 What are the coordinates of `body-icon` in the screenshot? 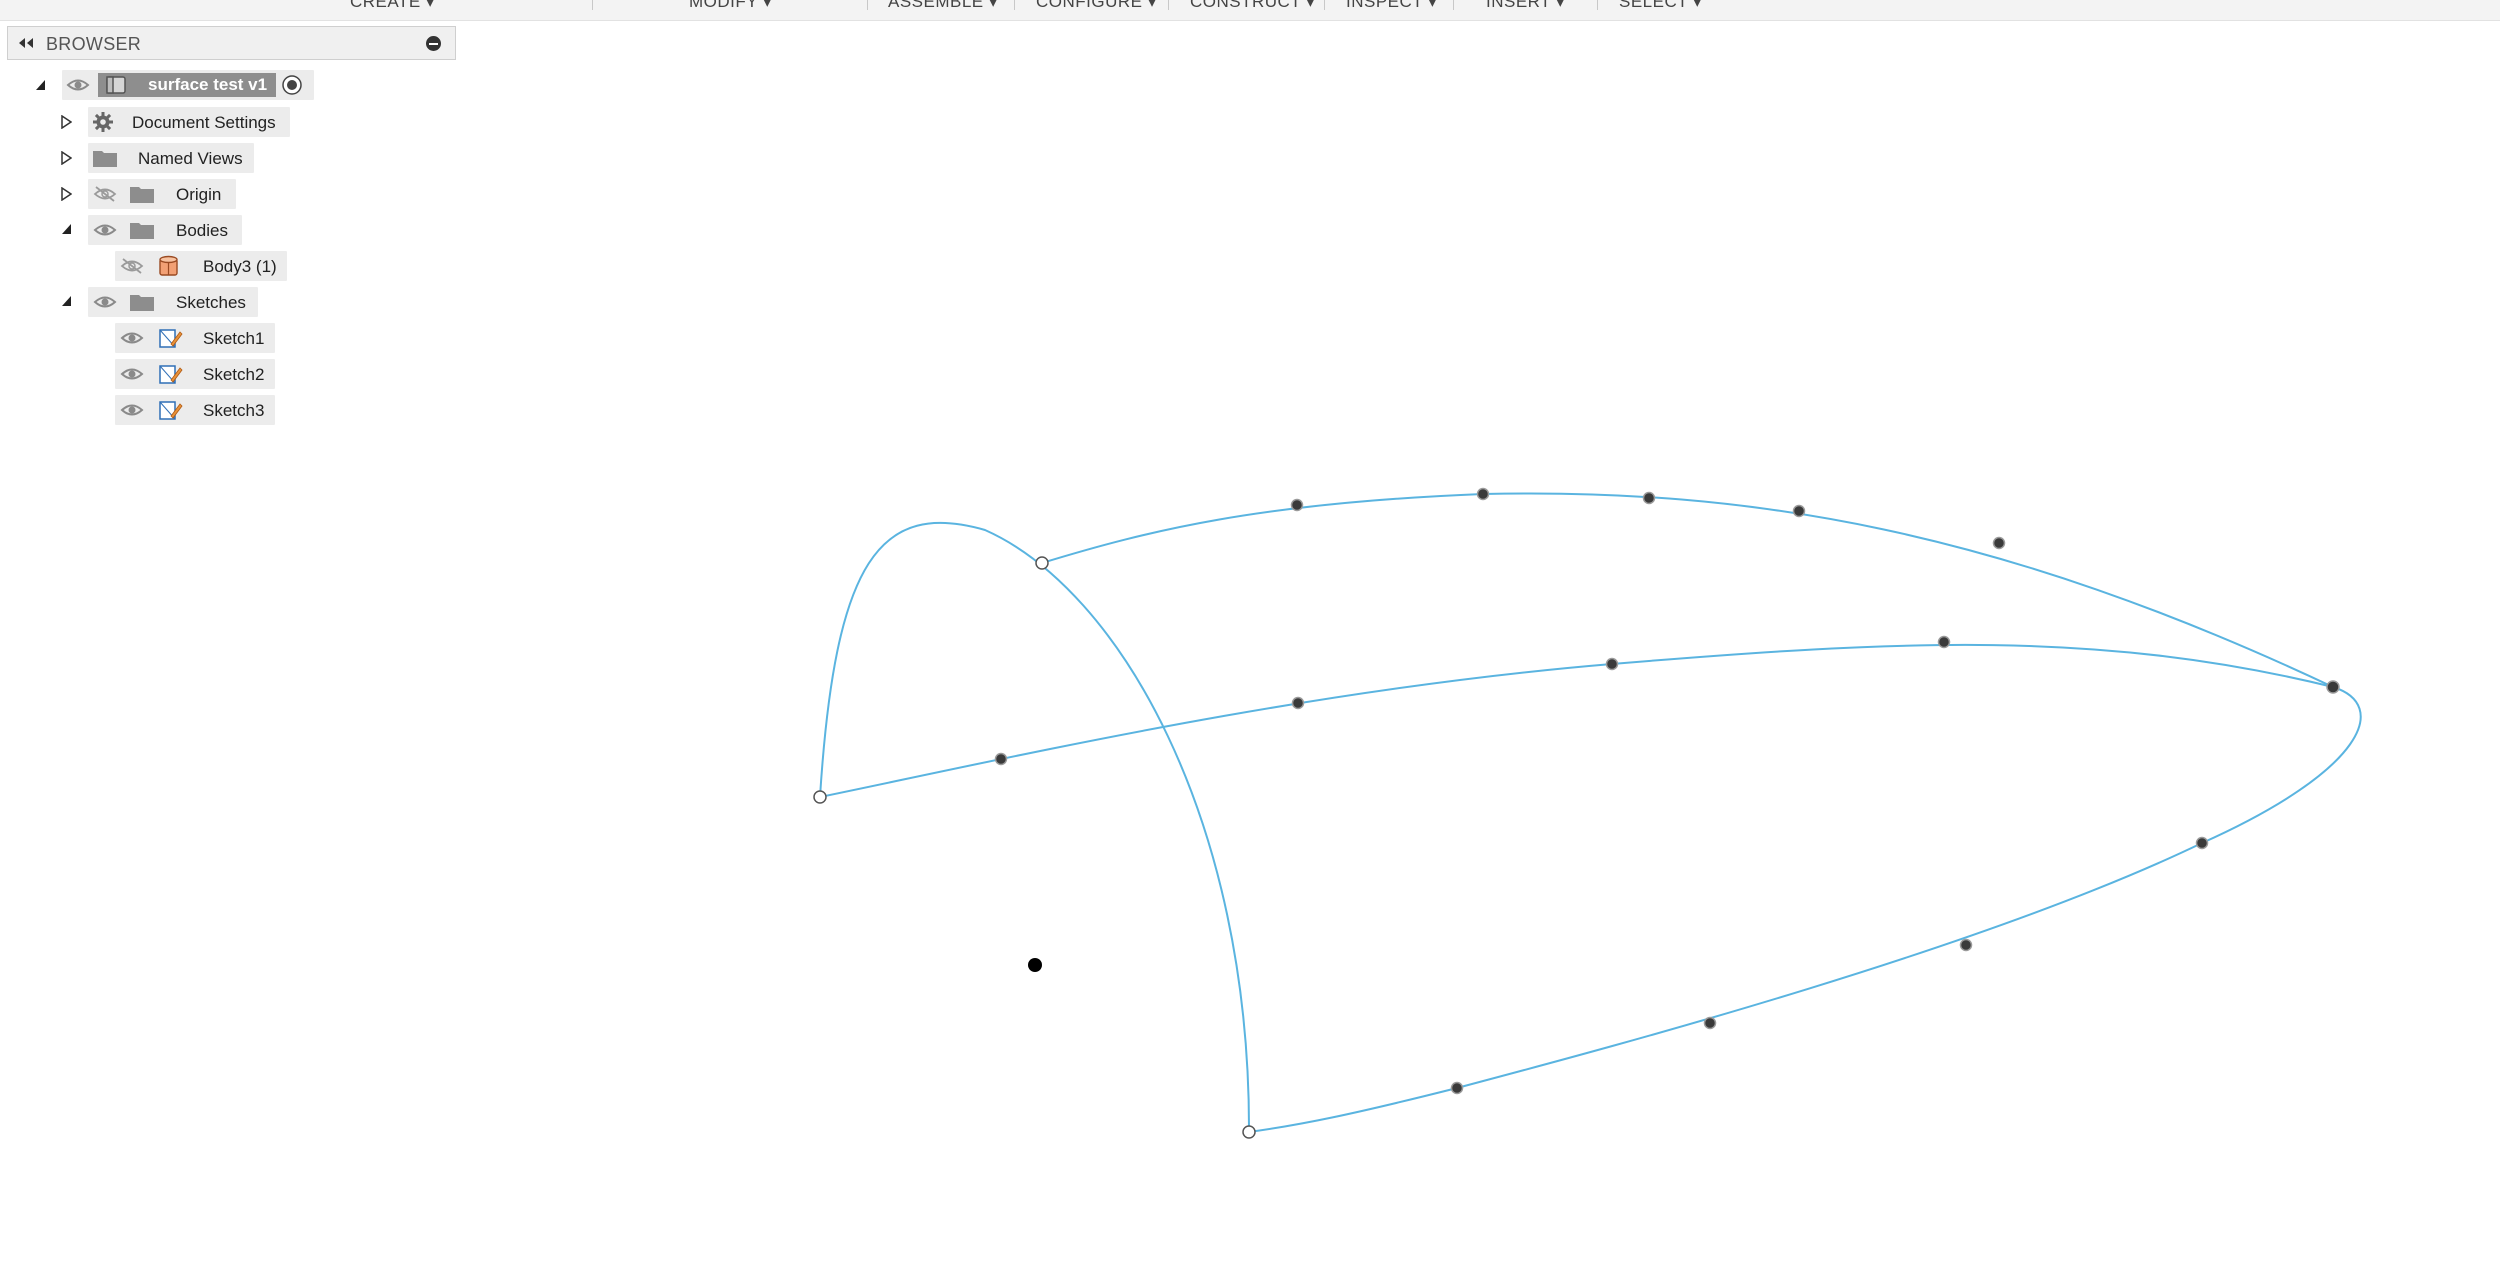 It's located at (168, 265).